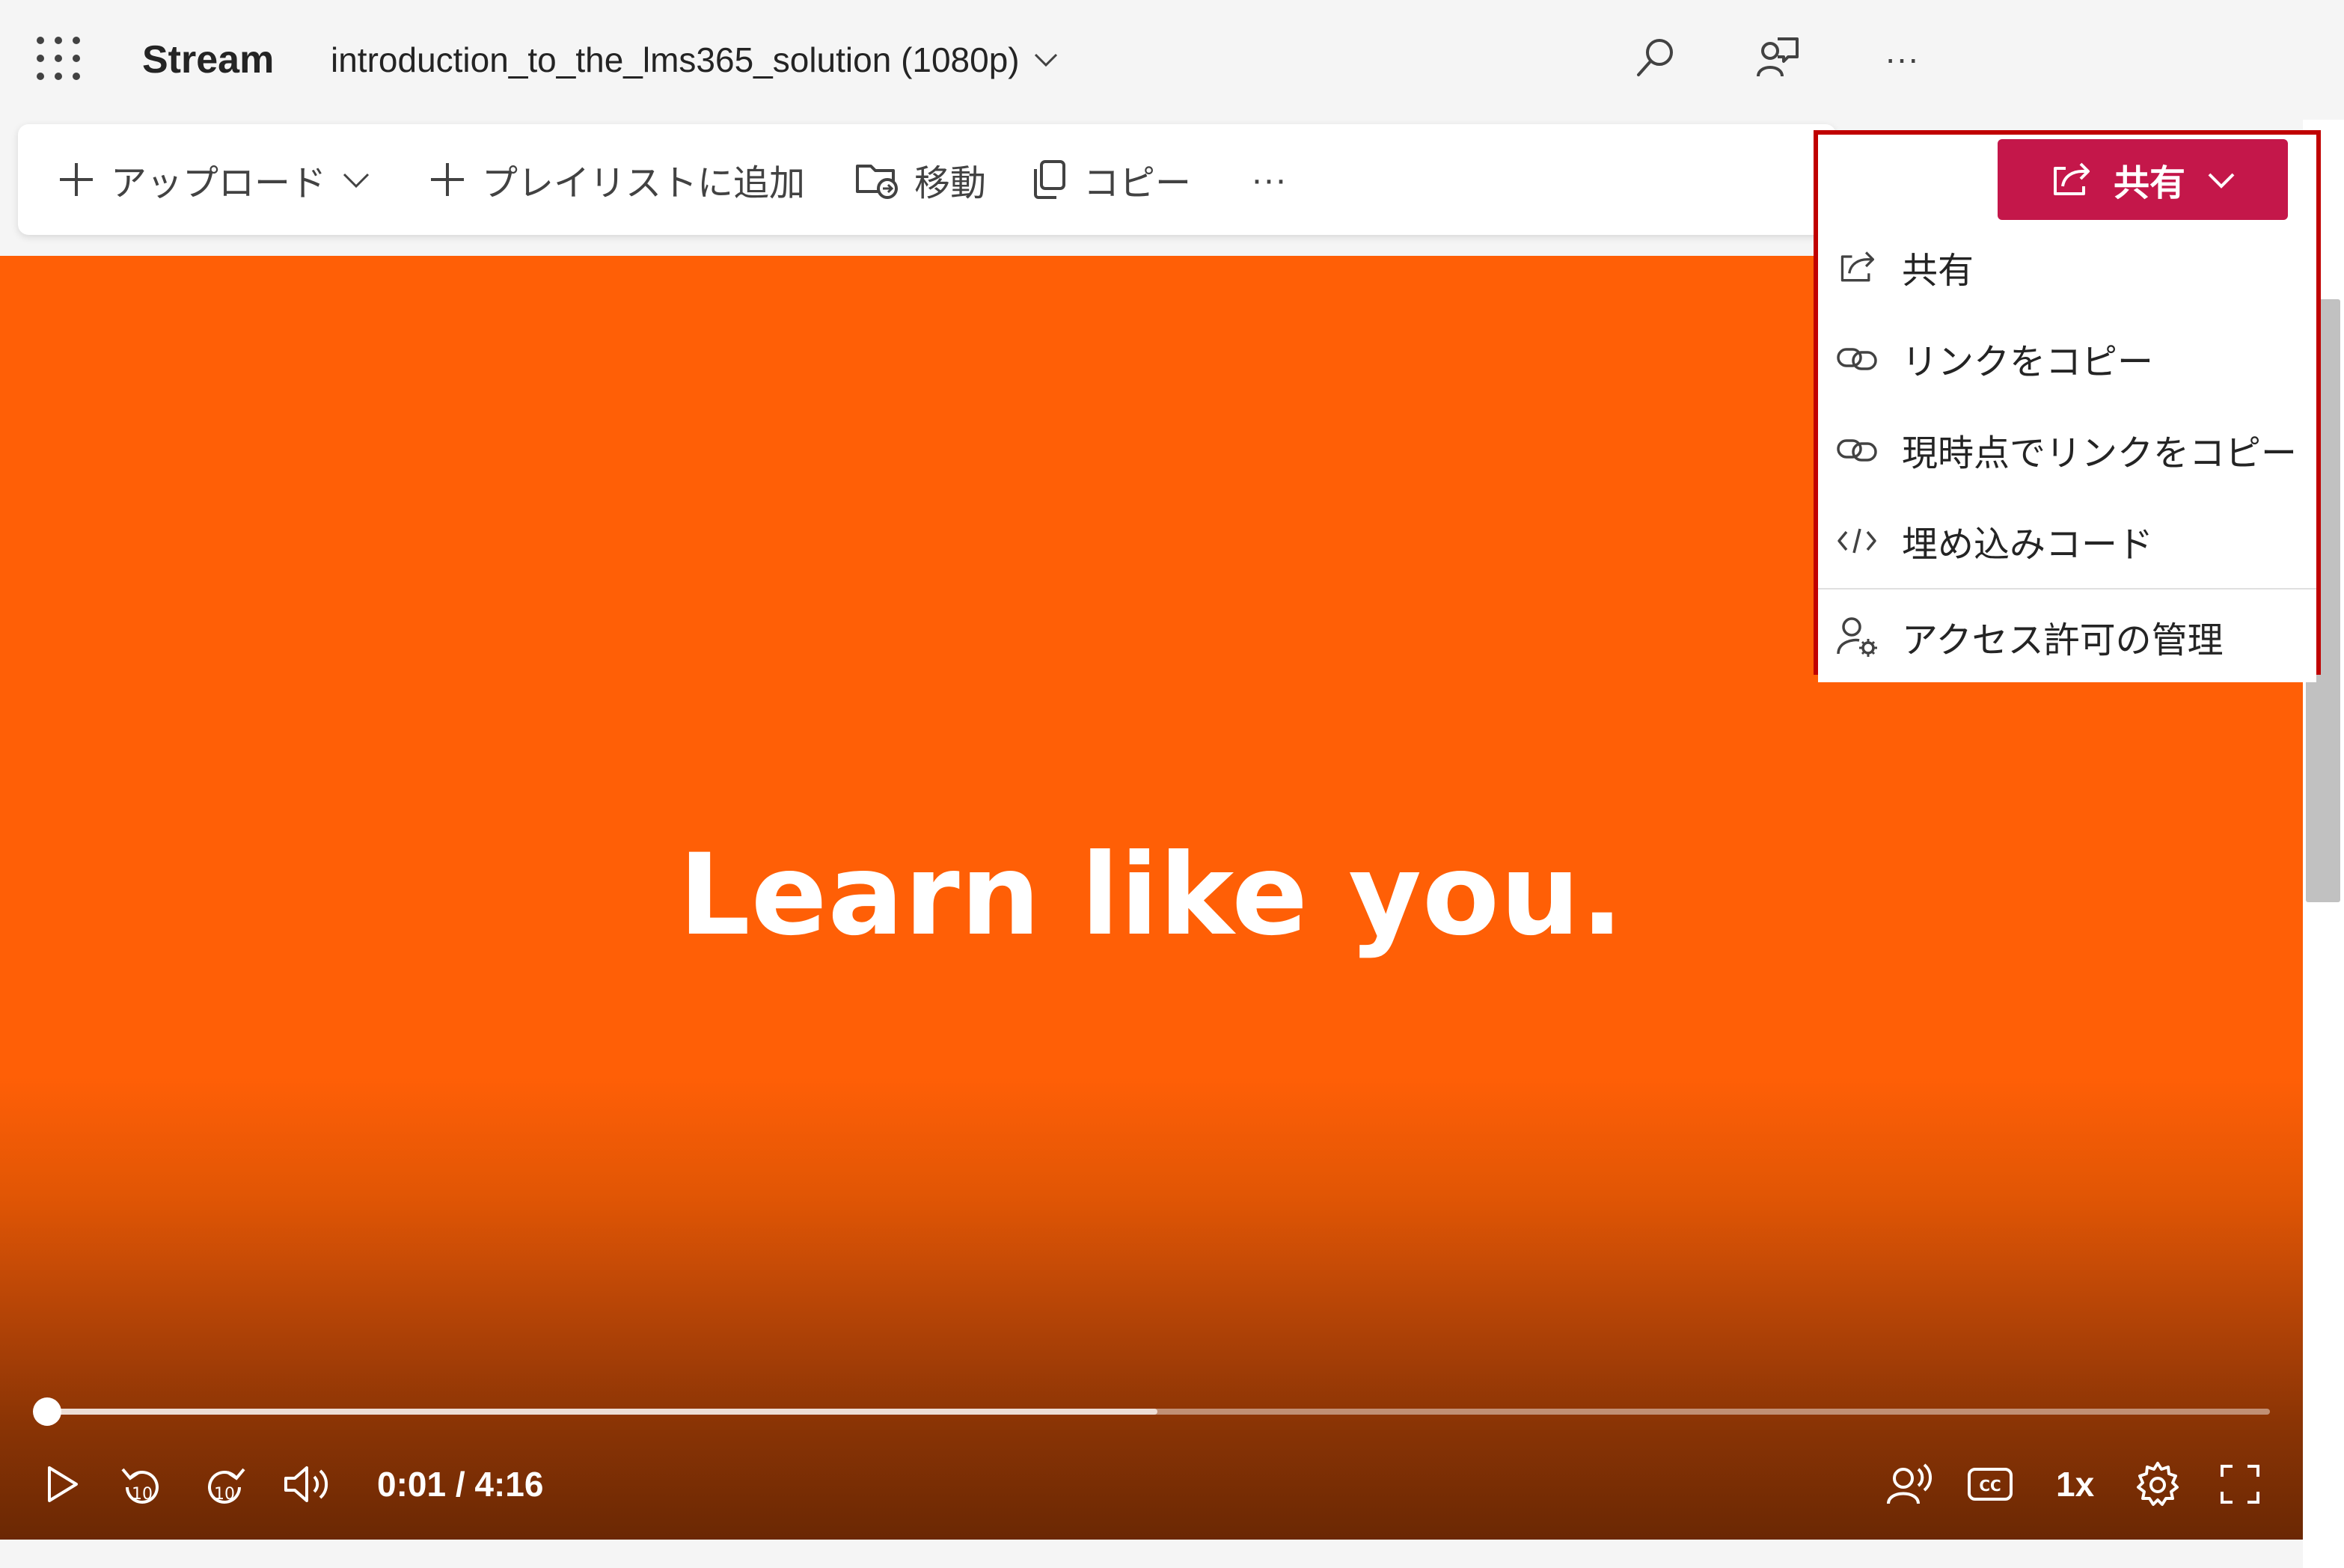 This screenshot has height=1568, width=2344. Describe the element at coordinates (224, 1484) in the screenshot. I see `forward-10-icon: 10` at that location.